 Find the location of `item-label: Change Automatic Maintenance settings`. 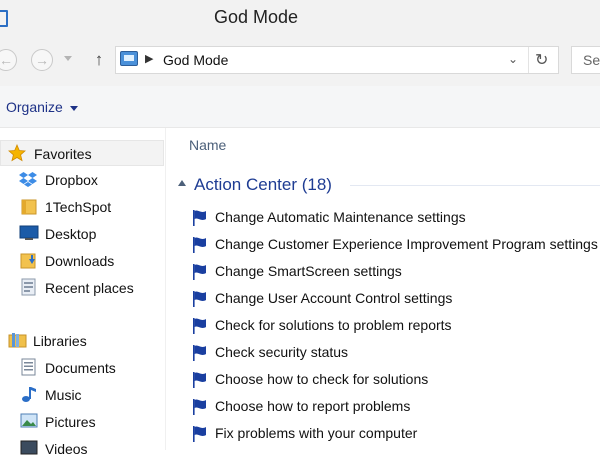

item-label: Change Automatic Maintenance settings is located at coordinates (340, 217).